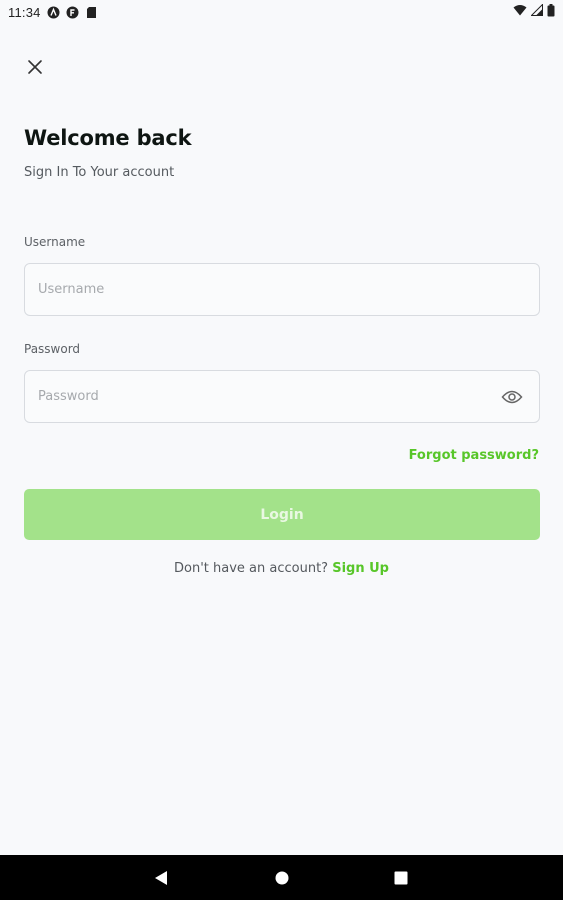 The image size is (563, 900). What do you see at coordinates (360, 568) in the screenshot?
I see `signup-link: Sign Up` at bounding box center [360, 568].